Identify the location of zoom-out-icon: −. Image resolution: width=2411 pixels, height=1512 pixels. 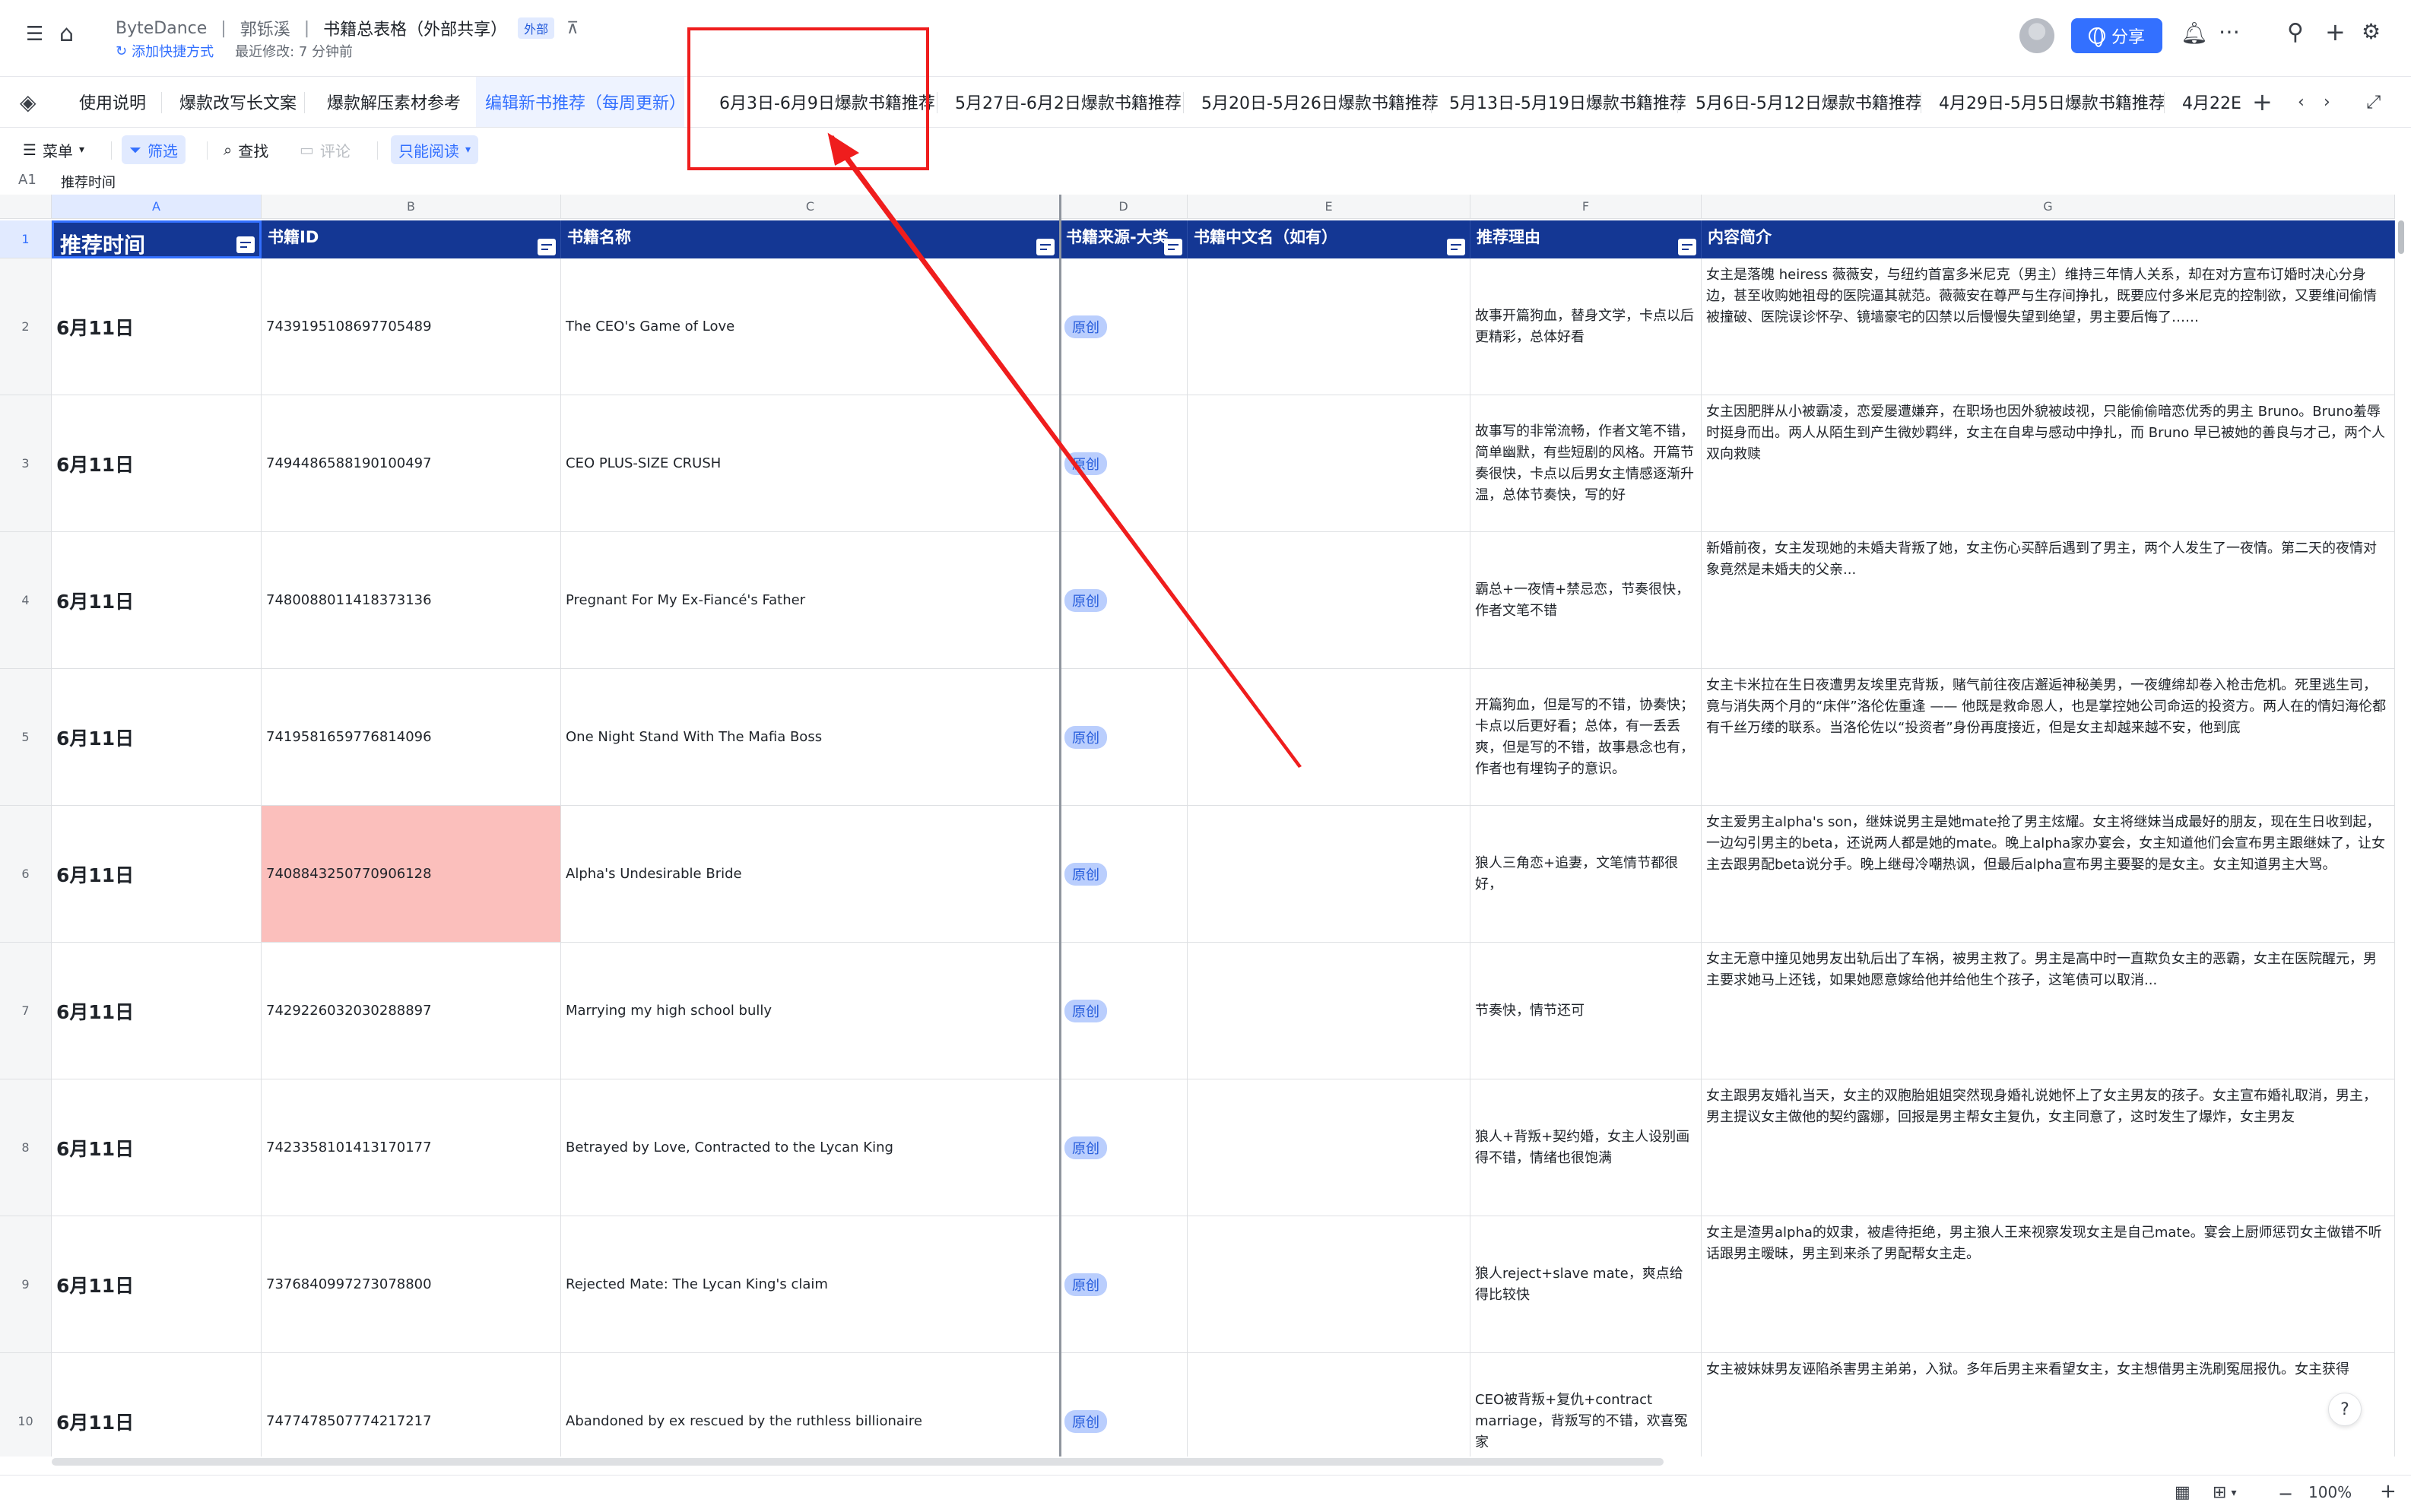
(2285, 1493).